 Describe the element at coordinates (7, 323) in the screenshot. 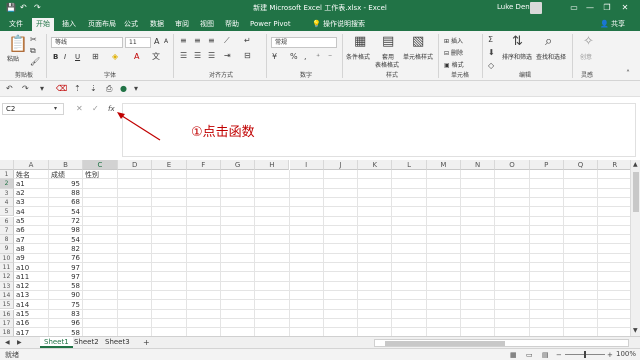

I see `row-header: 17` at that location.